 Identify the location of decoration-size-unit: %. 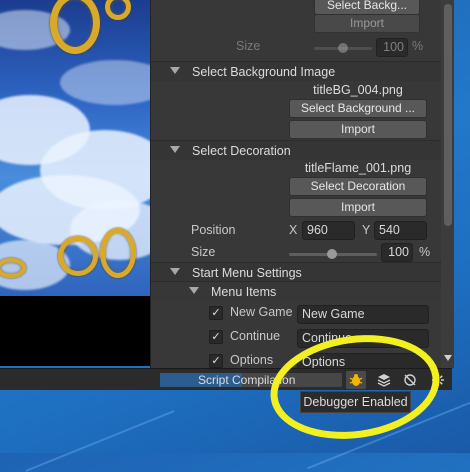
(425, 252).